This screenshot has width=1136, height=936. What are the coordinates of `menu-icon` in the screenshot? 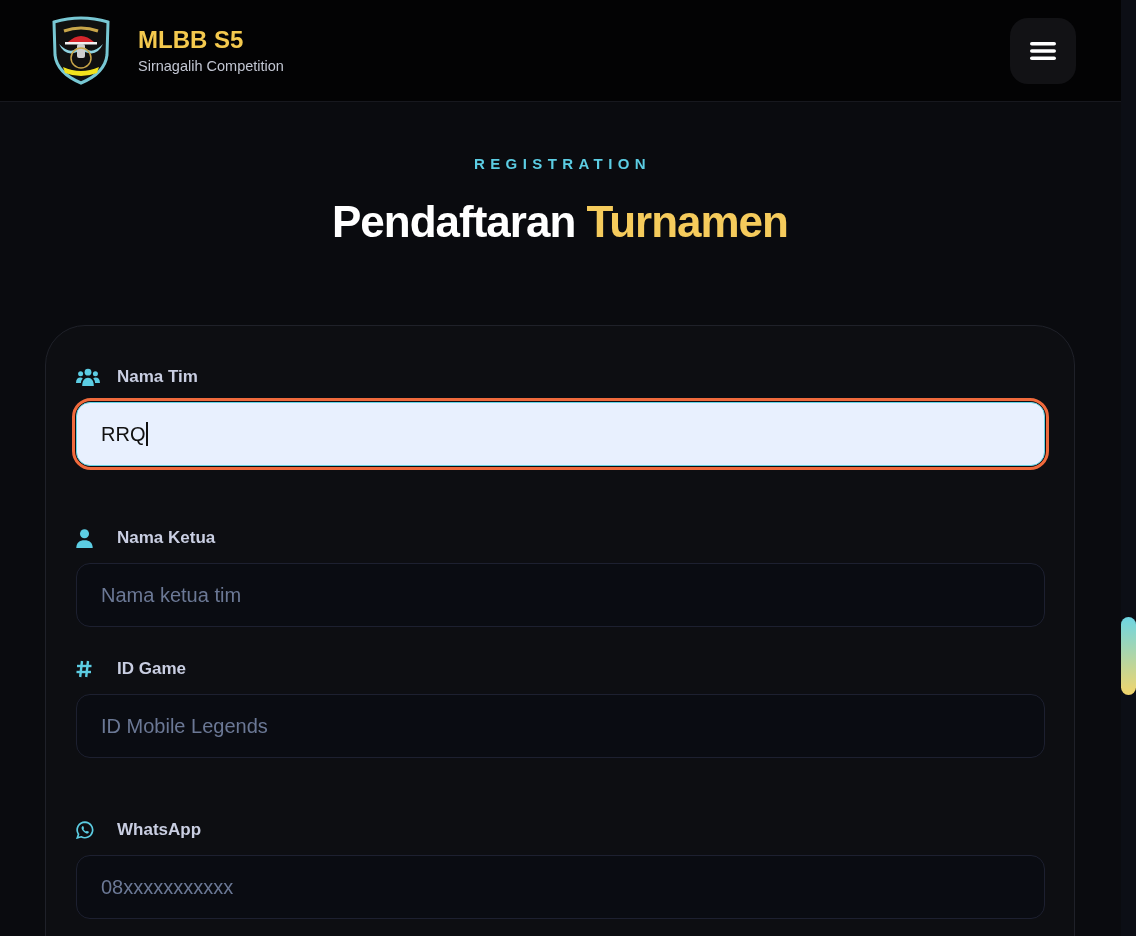 It's located at (1043, 50).